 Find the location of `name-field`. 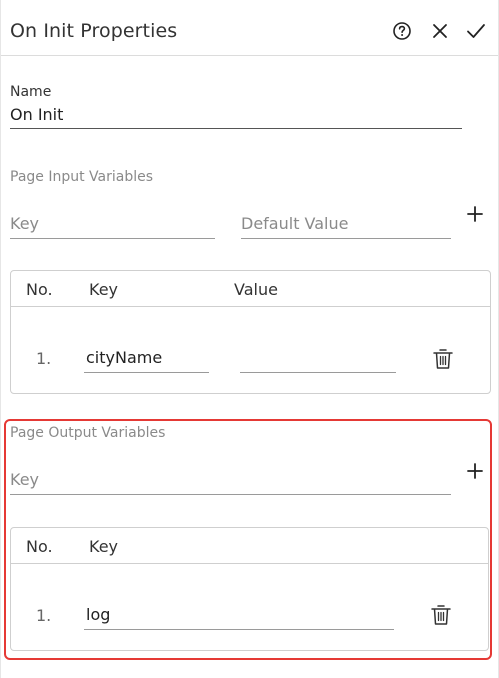

name-field is located at coordinates (236, 117).